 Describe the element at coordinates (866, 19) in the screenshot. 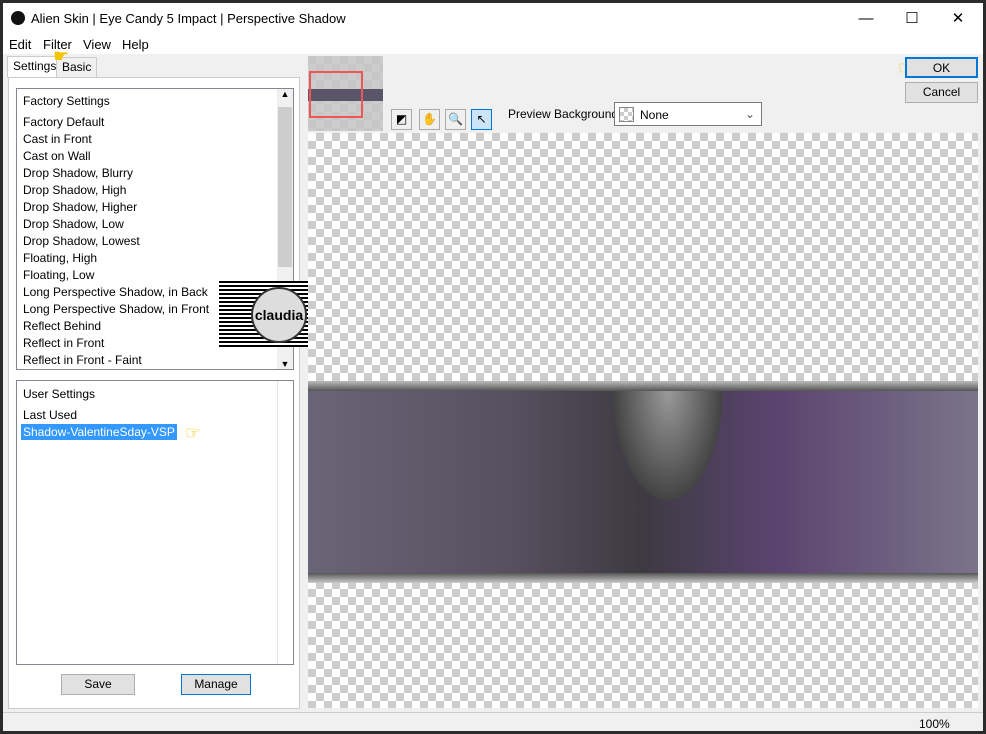

I see `minimize-button: —` at that location.